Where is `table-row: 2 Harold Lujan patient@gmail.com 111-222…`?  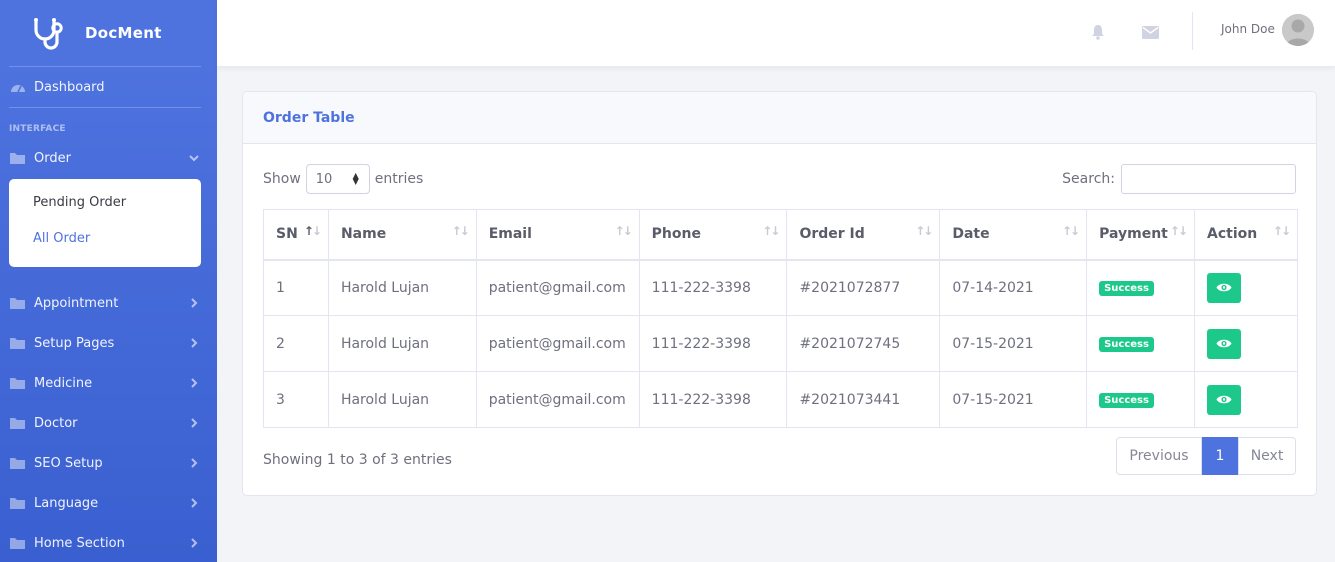 table-row: 2 Harold Lujan patient@gmail.com 111-222… is located at coordinates (780, 343).